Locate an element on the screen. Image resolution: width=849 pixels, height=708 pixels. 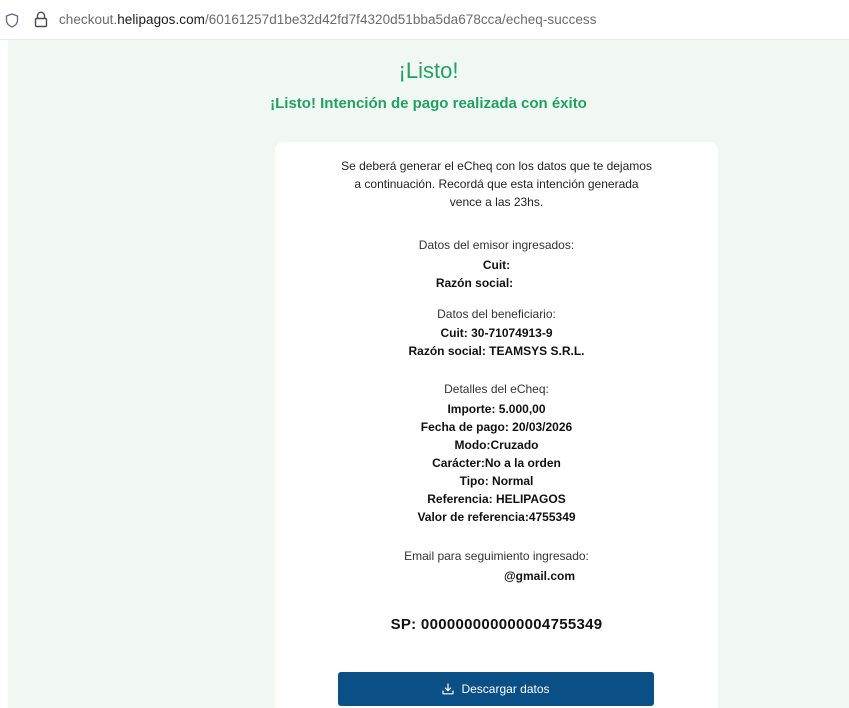
beneficiario-section-label: Datos del beneficiario: is located at coordinates (496, 314).